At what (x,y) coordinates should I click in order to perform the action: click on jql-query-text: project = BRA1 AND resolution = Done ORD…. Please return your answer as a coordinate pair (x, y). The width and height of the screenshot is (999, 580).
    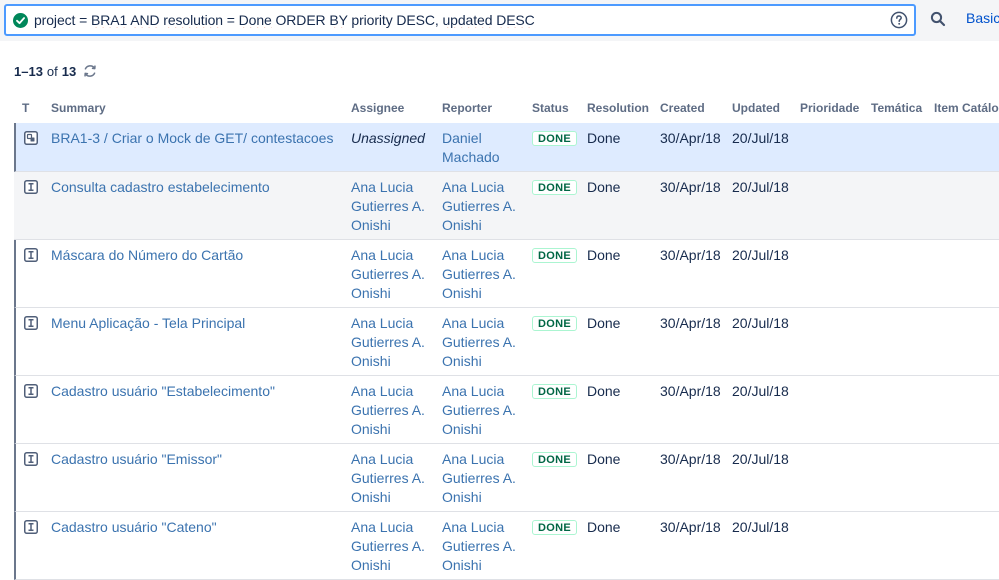
    Looking at the image, I should click on (462, 20).